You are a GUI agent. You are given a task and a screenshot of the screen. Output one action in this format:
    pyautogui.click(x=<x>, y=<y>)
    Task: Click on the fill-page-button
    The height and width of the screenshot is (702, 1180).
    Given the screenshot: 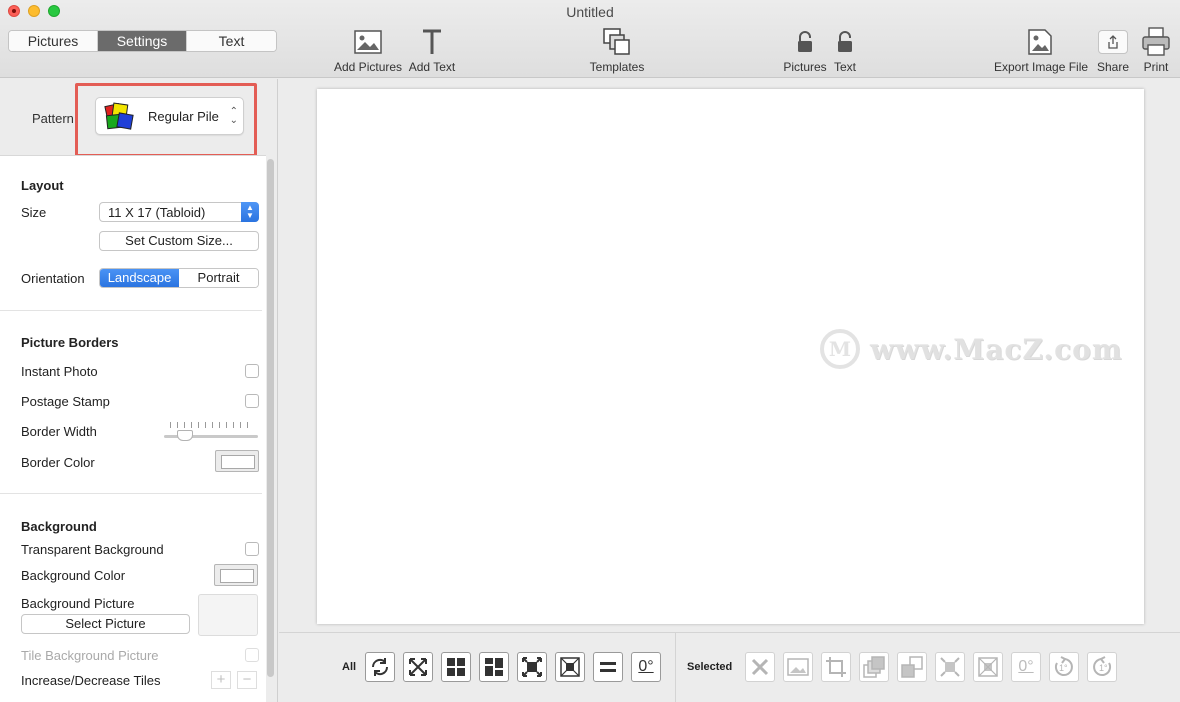 What is the action you would take?
    pyautogui.click(x=532, y=667)
    